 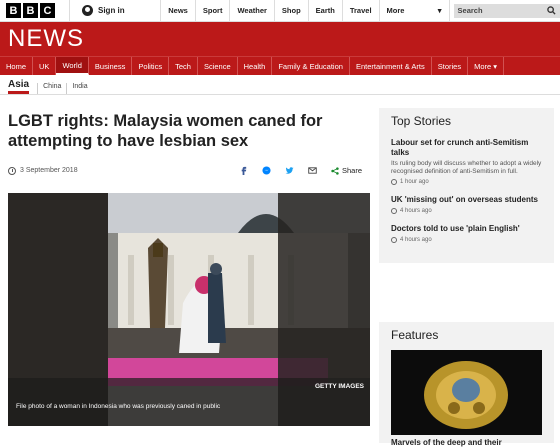 I want to click on sub-nav-asia: Asia, so click(x=19, y=86).